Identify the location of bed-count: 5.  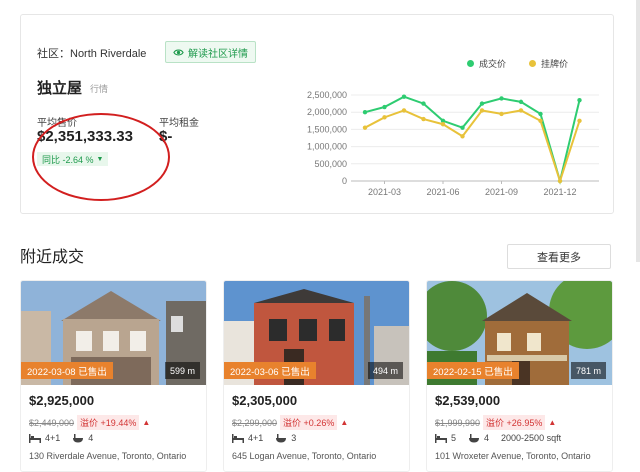
(454, 438).